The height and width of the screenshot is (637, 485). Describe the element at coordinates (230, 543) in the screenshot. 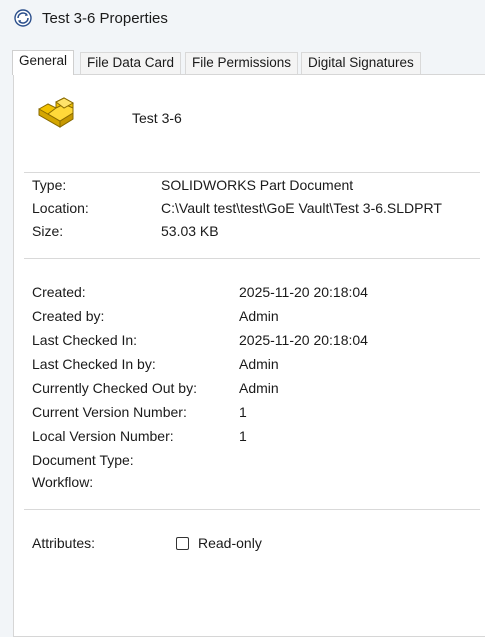

I see `readonly-label: Read-only` at that location.